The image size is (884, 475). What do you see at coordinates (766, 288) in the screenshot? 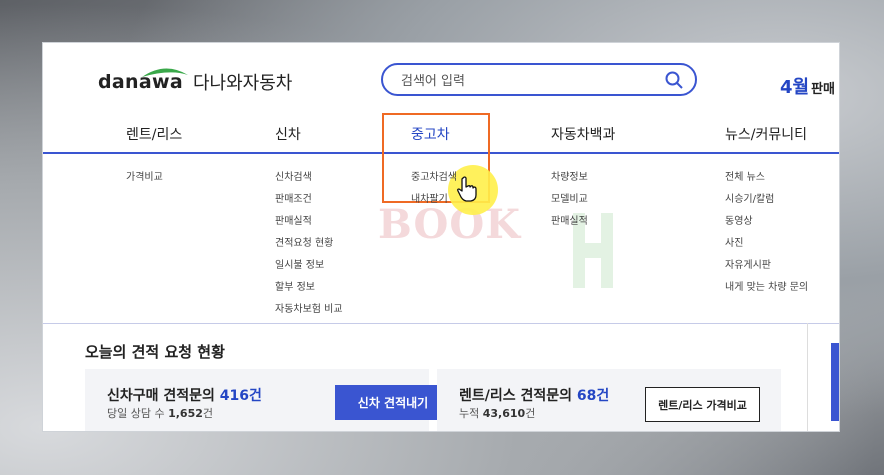
I see `submenu-item: 내게 맞는 차량 문의` at bounding box center [766, 288].